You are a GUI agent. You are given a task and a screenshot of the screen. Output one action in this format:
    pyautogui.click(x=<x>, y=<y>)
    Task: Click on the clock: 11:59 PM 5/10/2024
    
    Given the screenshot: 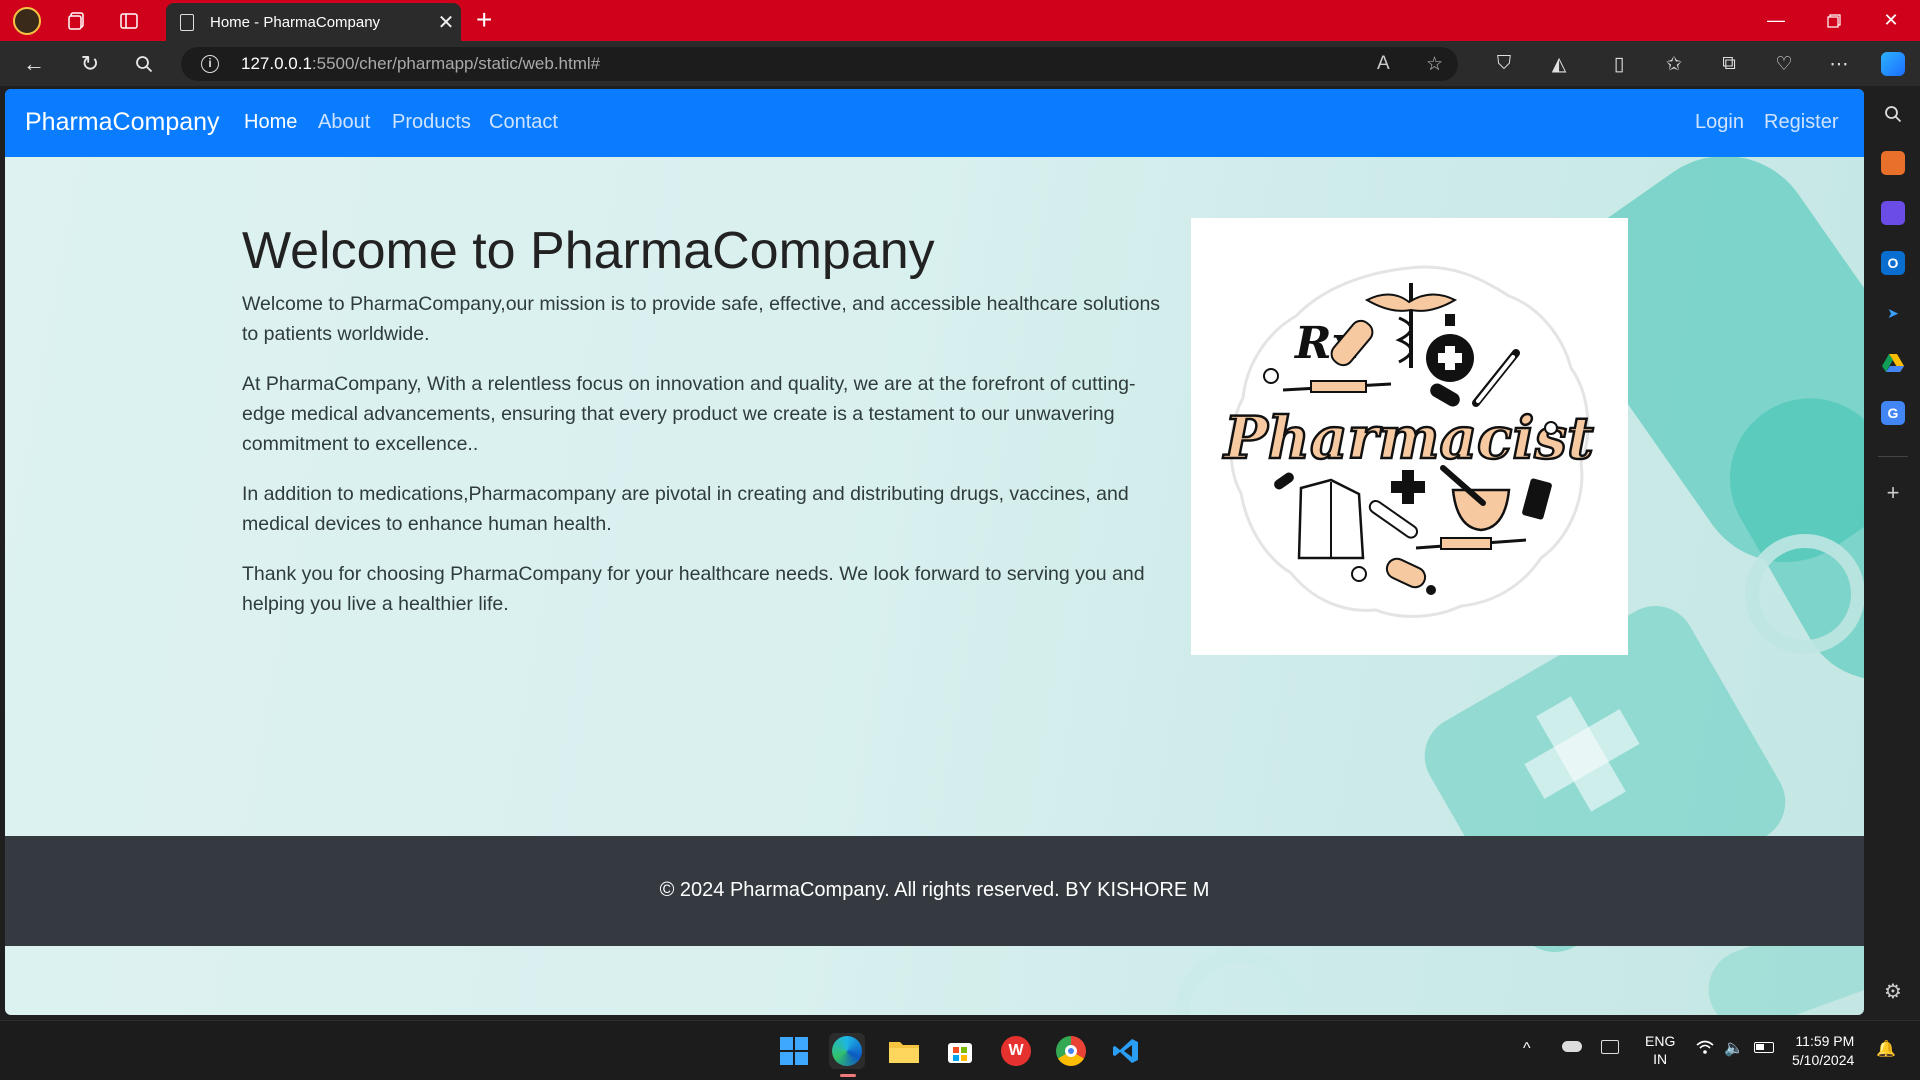 What is the action you would take?
    pyautogui.click(x=1823, y=1051)
    